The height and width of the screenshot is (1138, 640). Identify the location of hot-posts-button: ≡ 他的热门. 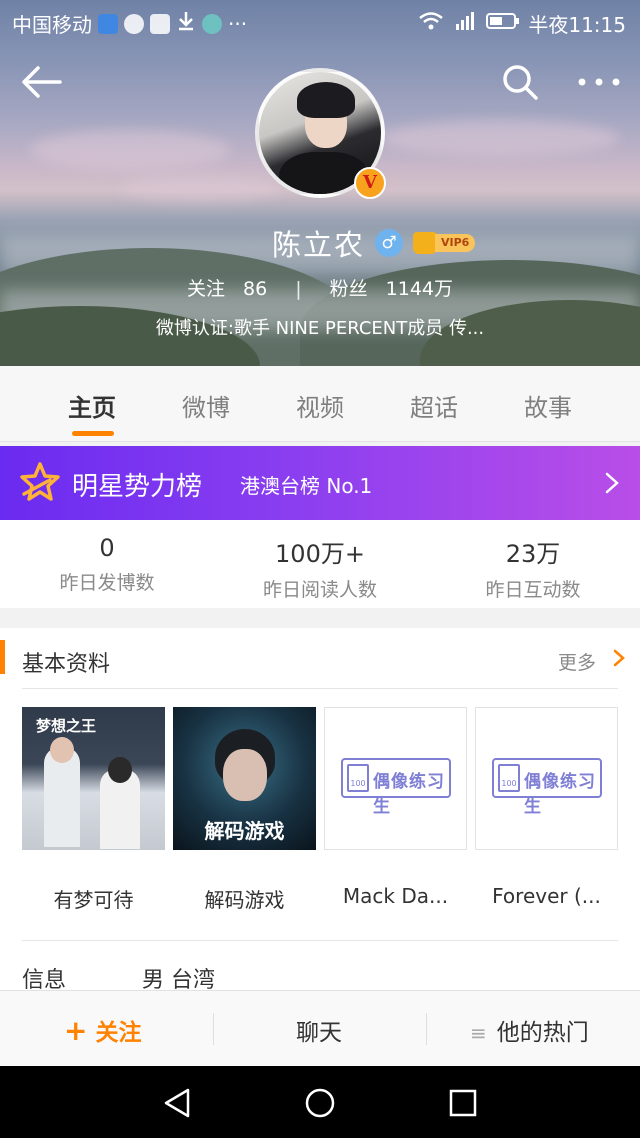
(529, 1030).